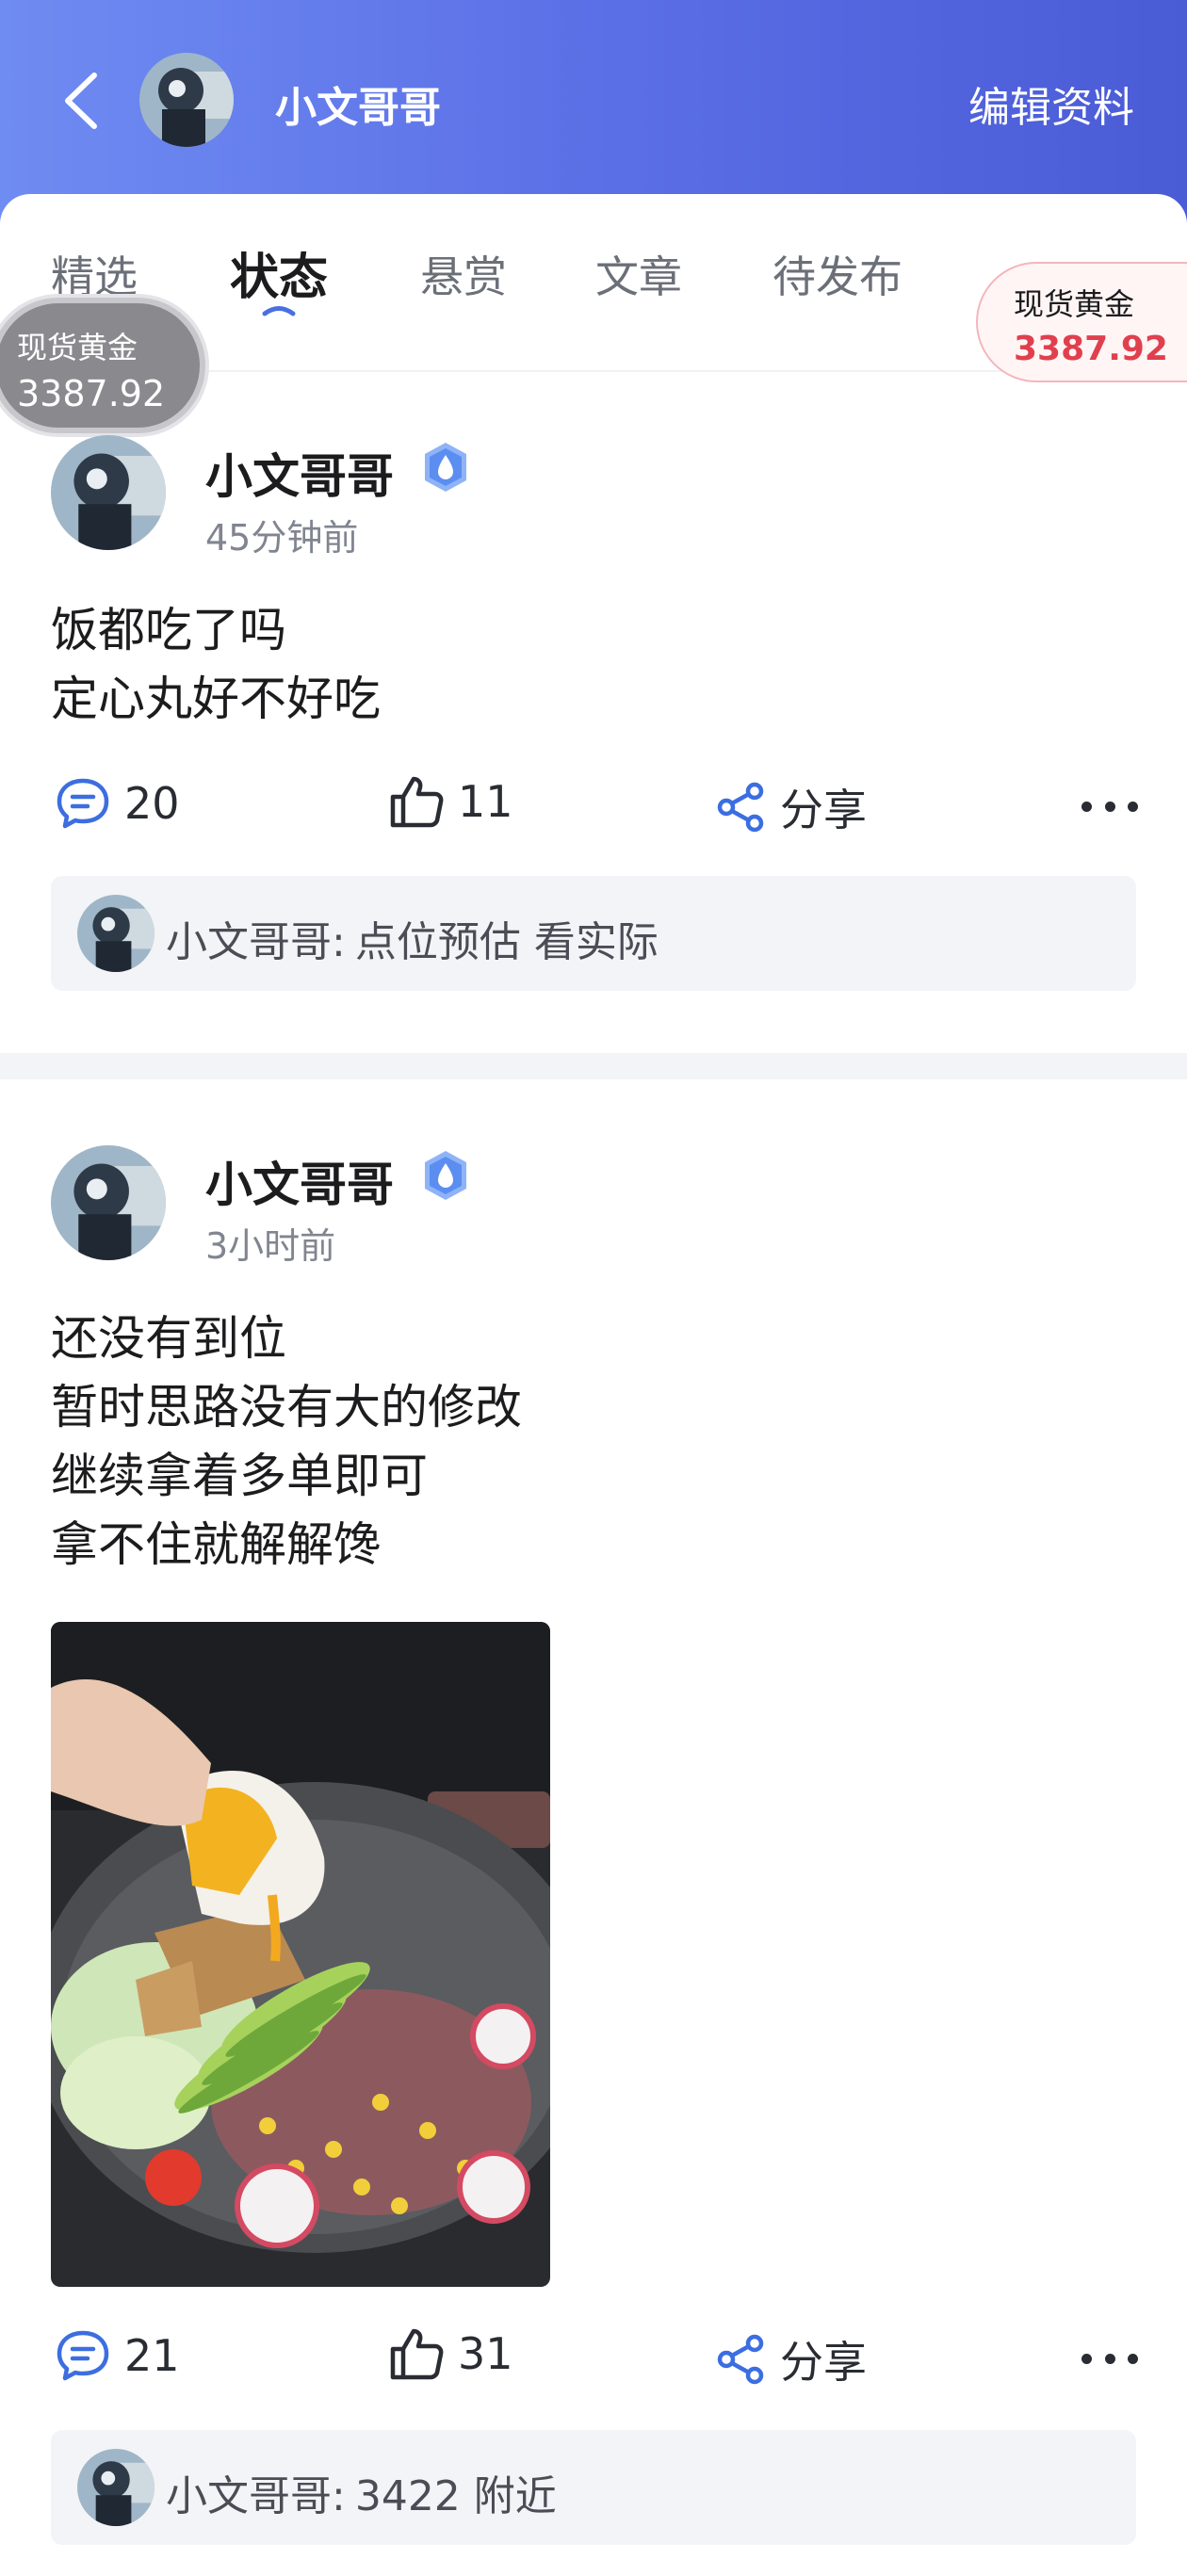 The image size is (1187, 2576). What do you see at coordinates (82, 101) in the screenshot?
I see `back-arrow-icon` at bounding box center [82, 101].